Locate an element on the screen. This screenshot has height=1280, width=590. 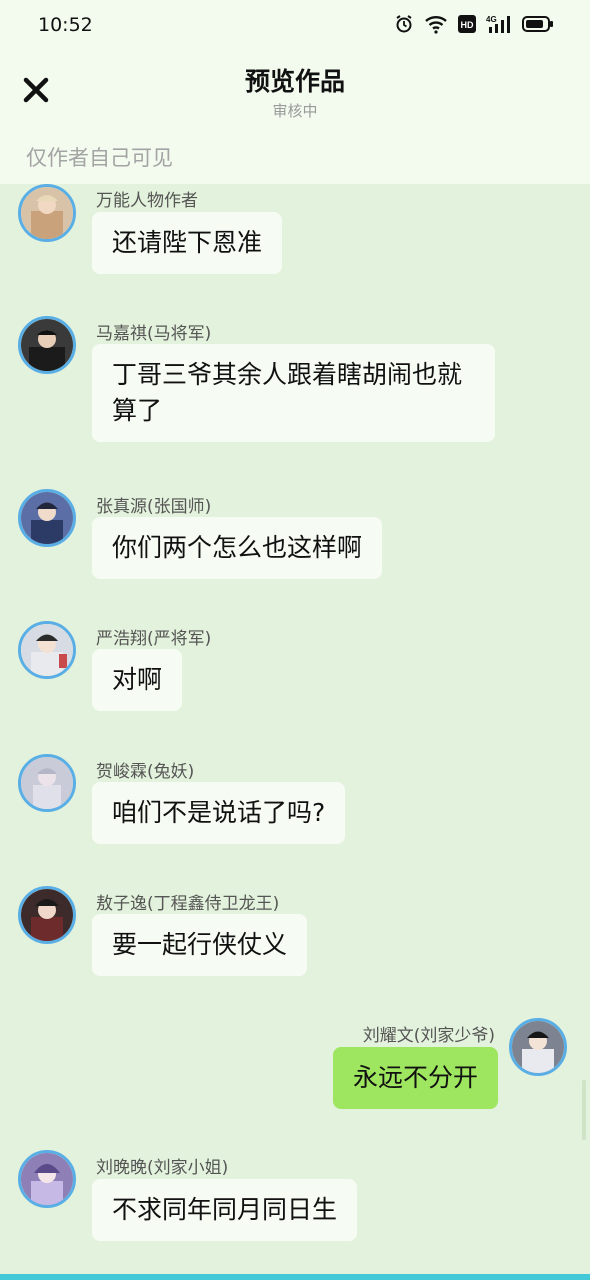
page-title: 预览作品 is located at coordinates (294, 81).